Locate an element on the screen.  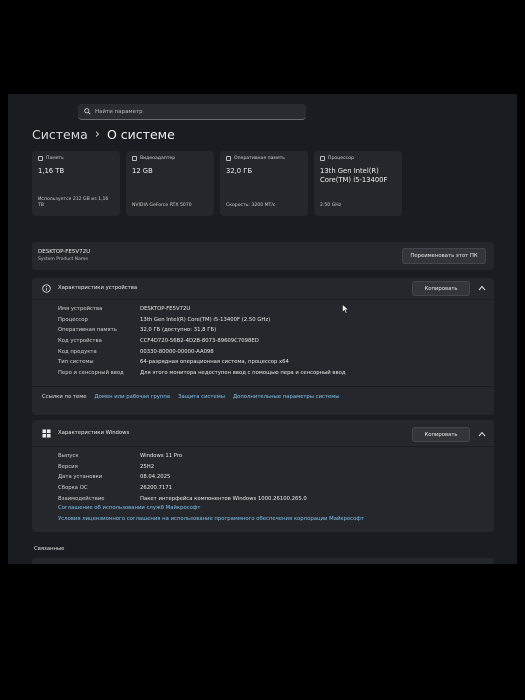
spec-value: 25H2 is located at coordinates (147, 466).